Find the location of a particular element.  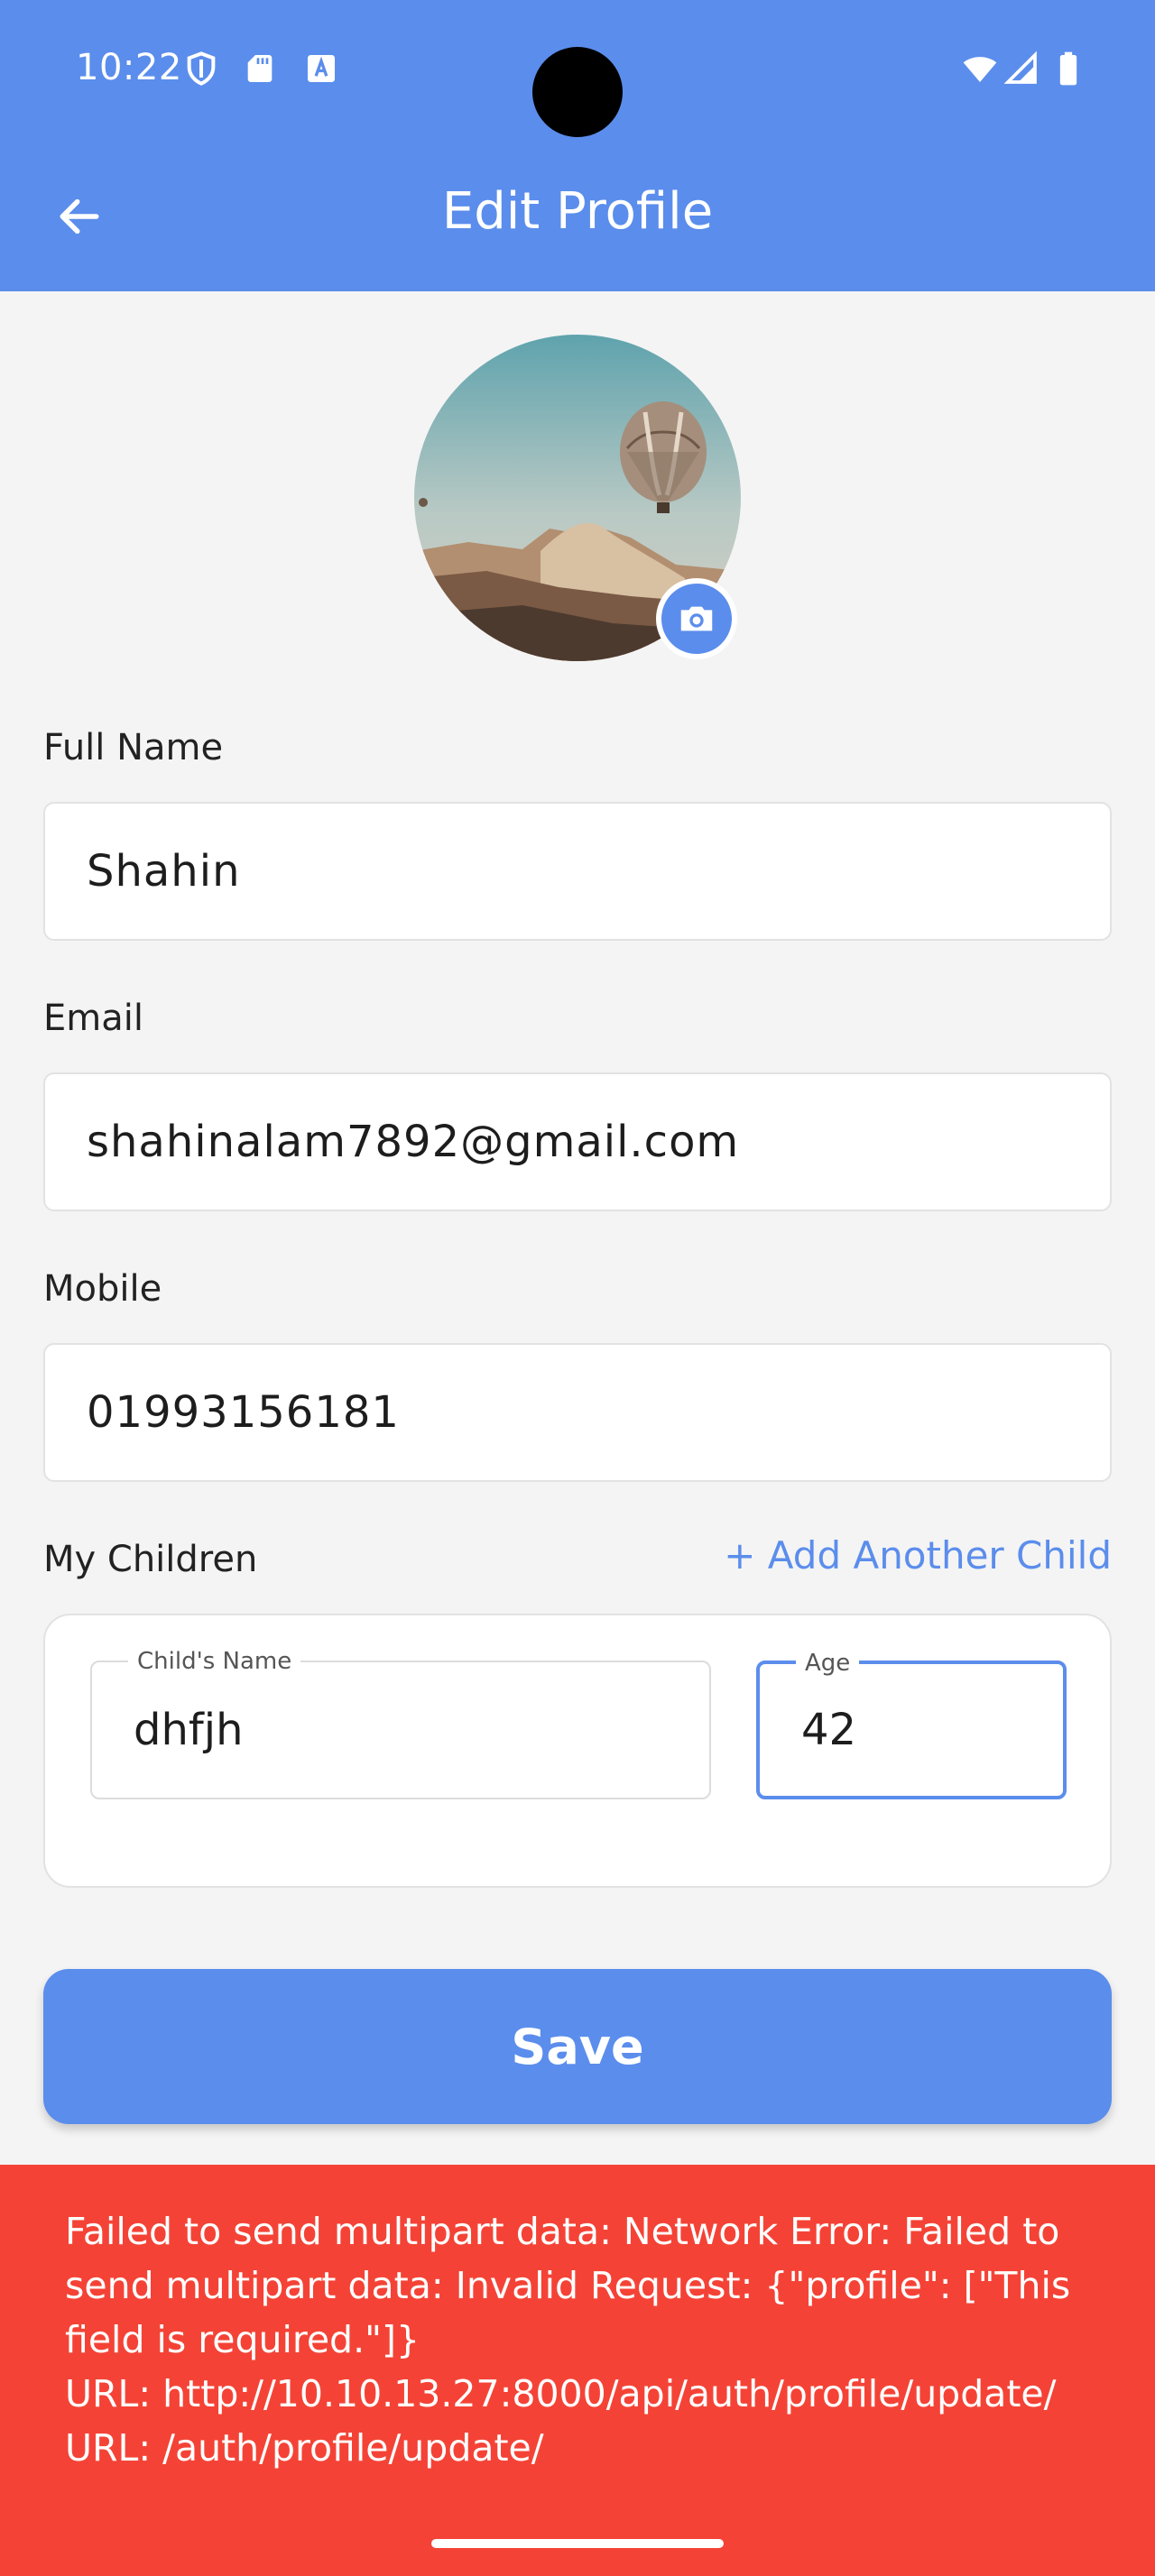

wifi-icon is located at coordinates (980, 69).